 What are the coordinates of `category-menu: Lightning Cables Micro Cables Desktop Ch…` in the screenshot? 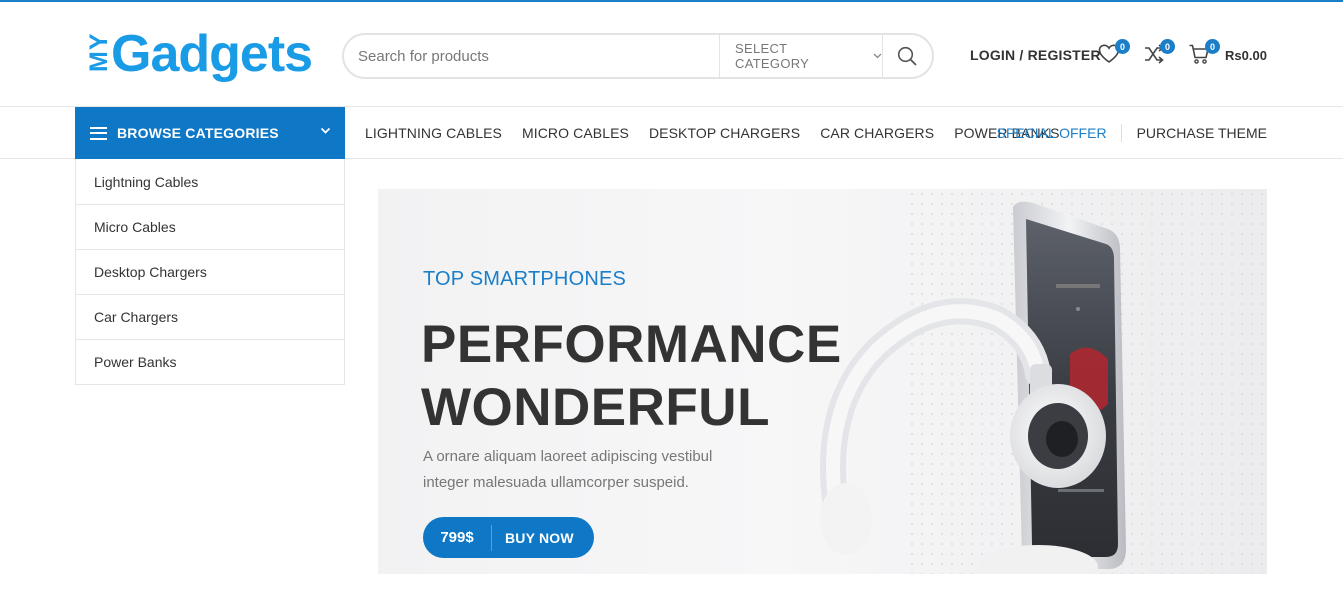 It's located at (210, 272).